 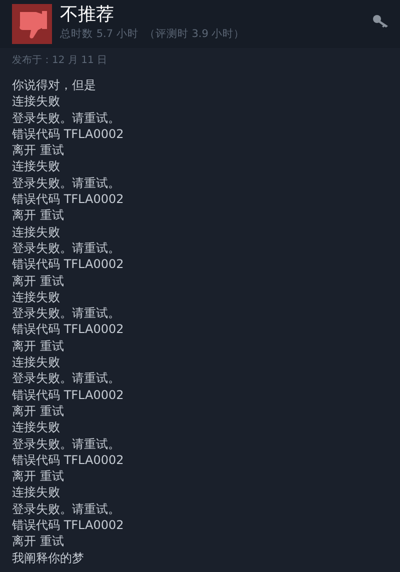 What do you see at coordinates (32, 24) in the screenshot?
I see `thumbs-down-icon` at bounding box center [32, 24].